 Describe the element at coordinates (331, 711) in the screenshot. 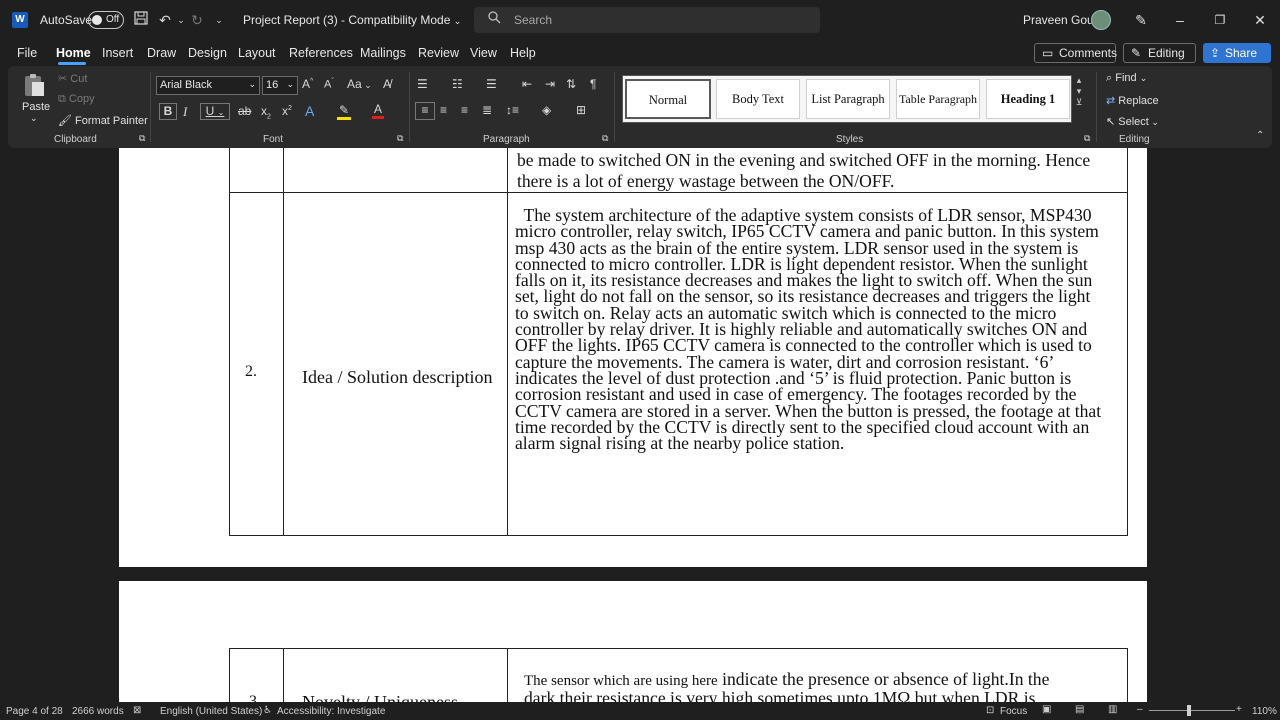

I see `accessibility-status: Accessibility: Investigate` at that location.